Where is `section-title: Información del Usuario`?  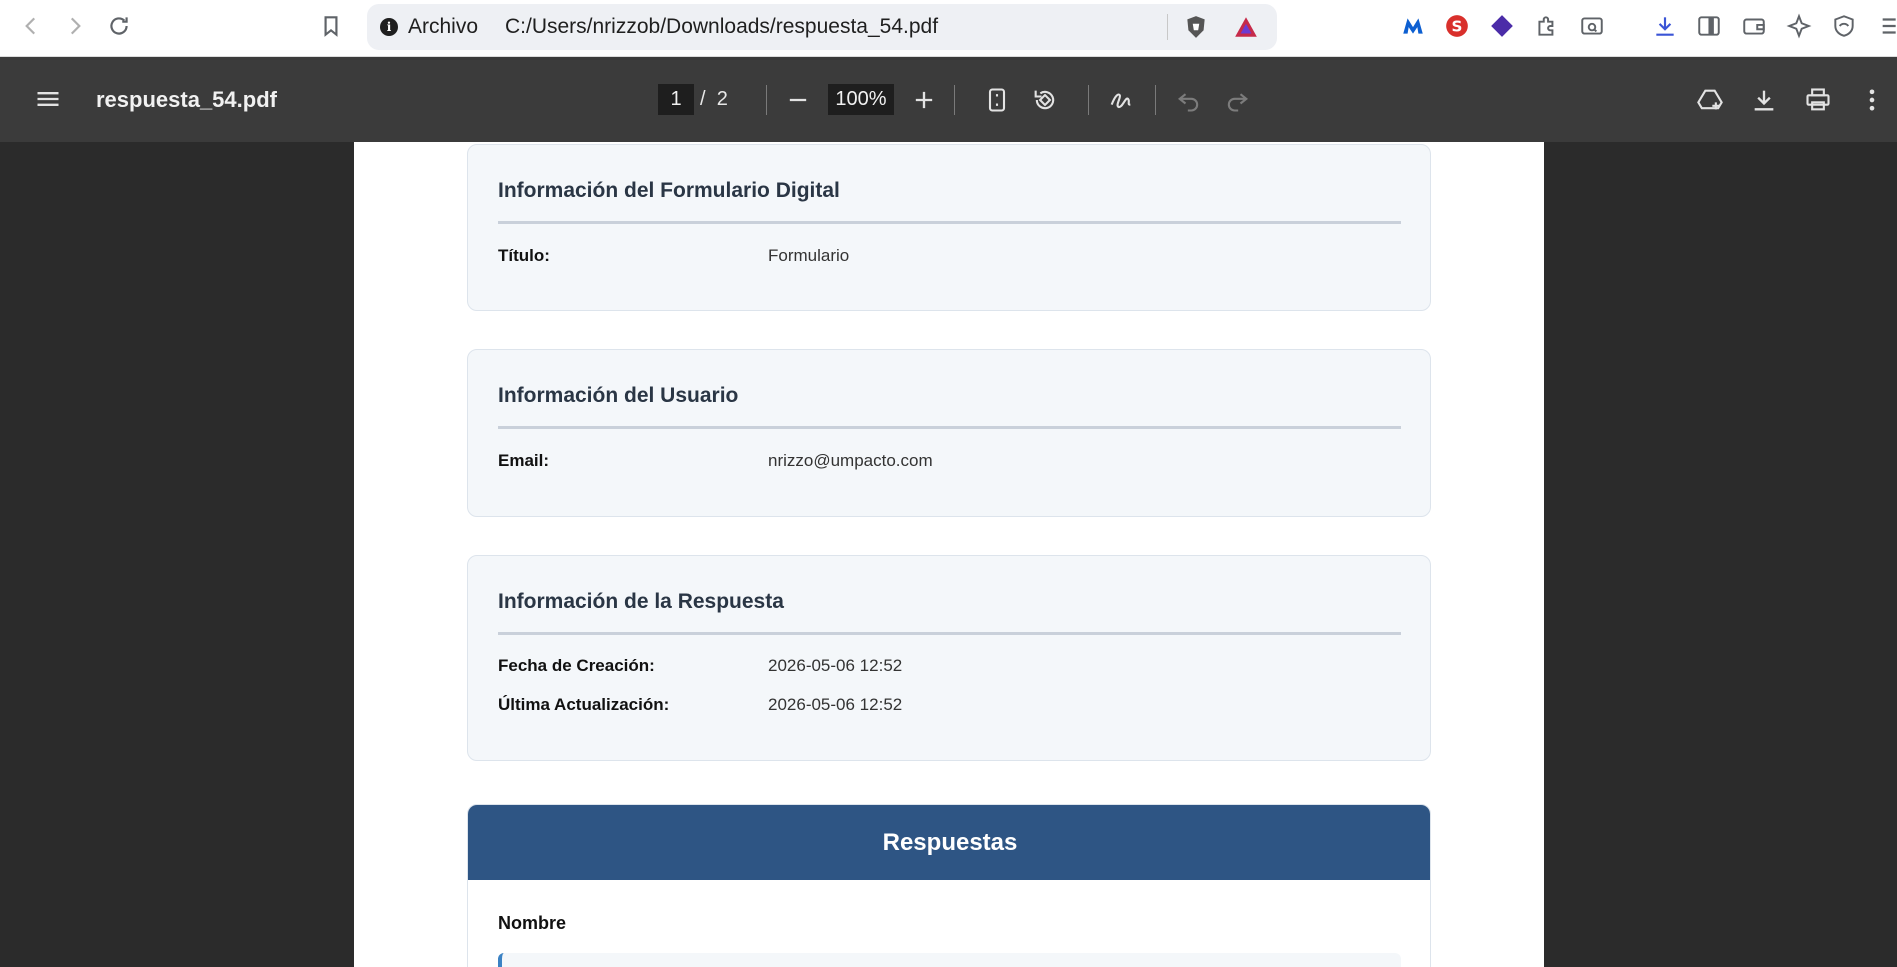
section-title: Información del Usuario is located at coordinates (618, 395).